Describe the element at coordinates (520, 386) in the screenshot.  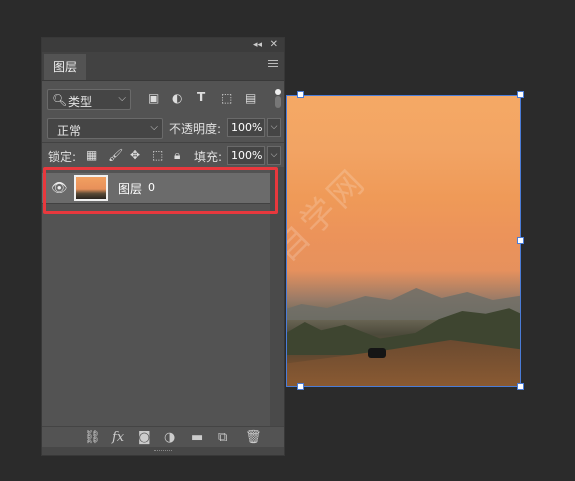
I see `transform-handle-bottom-right` at that location.